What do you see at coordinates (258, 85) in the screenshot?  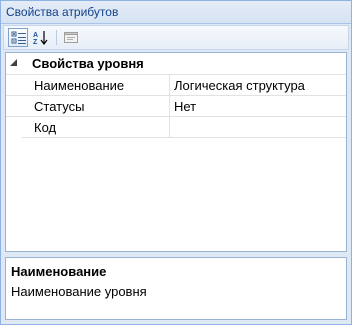 I see `property-value: Логическая структура` at bounding box center [258, 85].